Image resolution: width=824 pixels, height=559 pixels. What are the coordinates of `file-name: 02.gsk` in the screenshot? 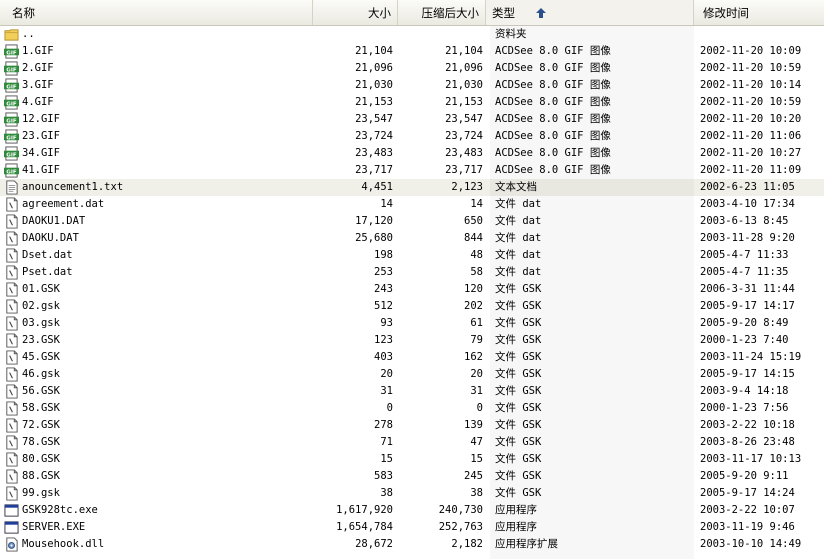 It's located at (41, 306).